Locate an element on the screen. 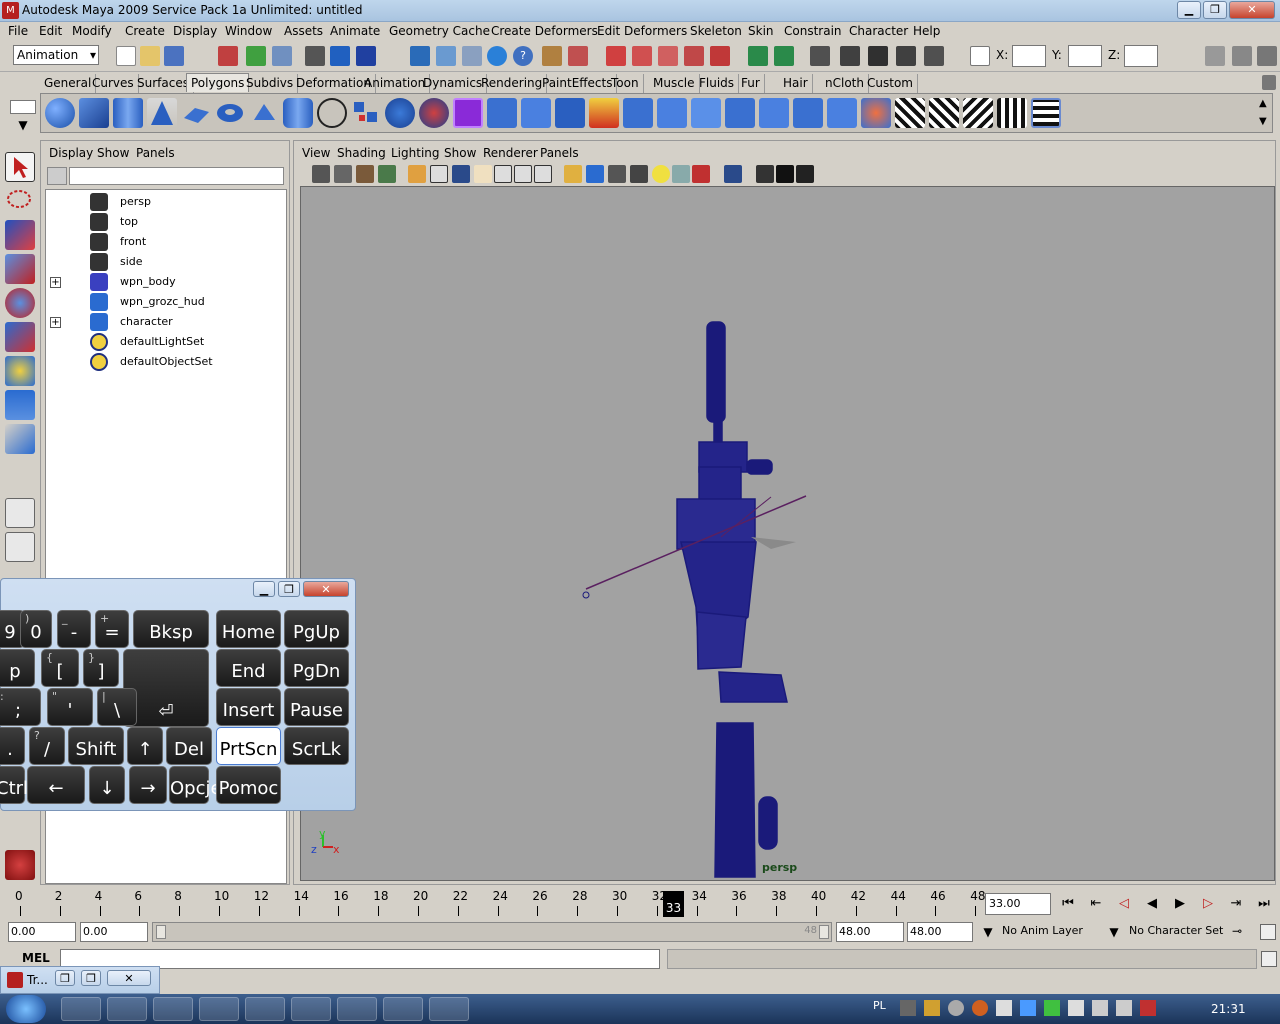 This screenshot has height=1024, width=1280. view-menu-panels: Panels is located at coordinates (559, 153).